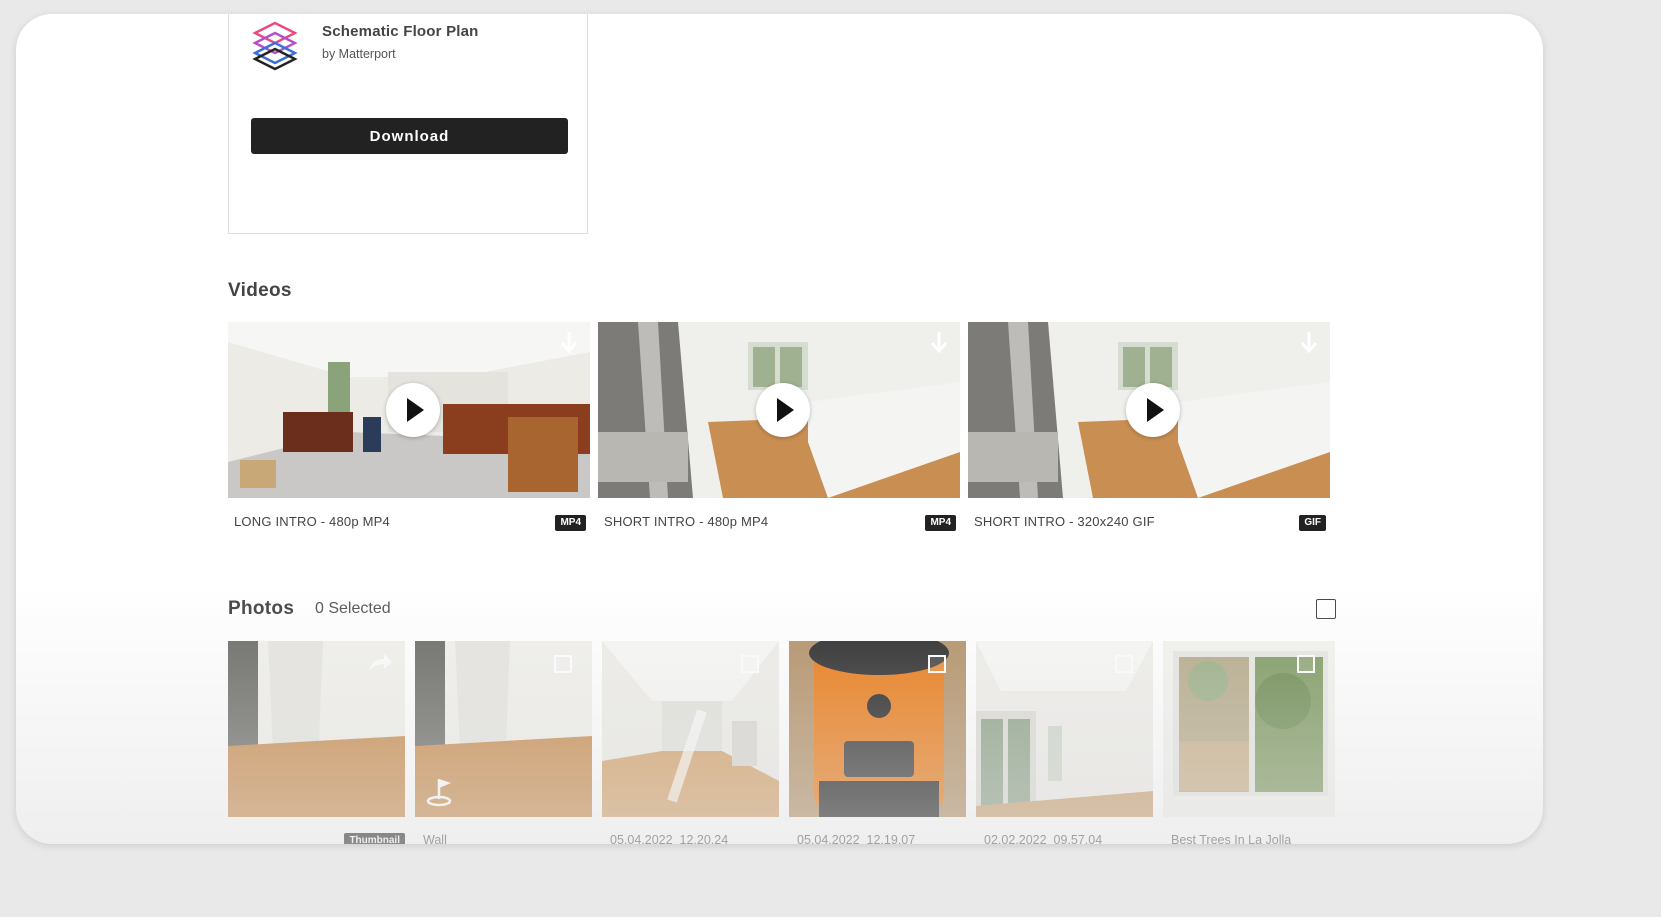 The width and height of the screenshot is (1661, 917). Describe the element at coordinates (439, 793) in the screenshot. I see `tag-flag-icon` at that location.